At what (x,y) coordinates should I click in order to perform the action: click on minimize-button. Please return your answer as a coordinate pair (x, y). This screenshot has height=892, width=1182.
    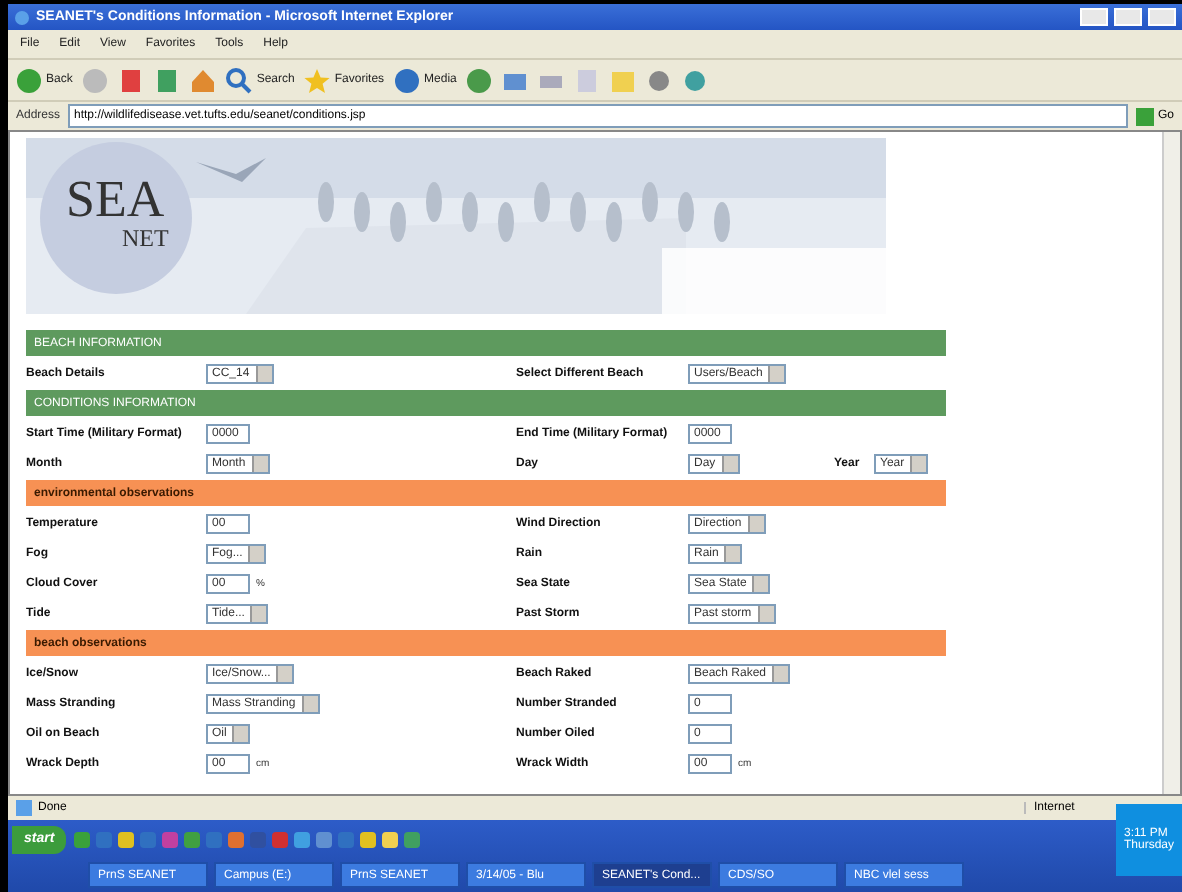
    Looking at the image, I should click on (1094, 17).